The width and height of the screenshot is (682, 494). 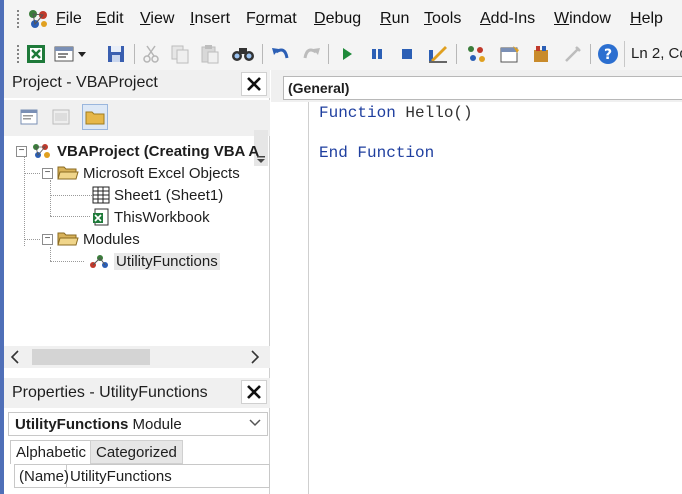 I want to click on scroll-thumb, so click(x=91, y=357).